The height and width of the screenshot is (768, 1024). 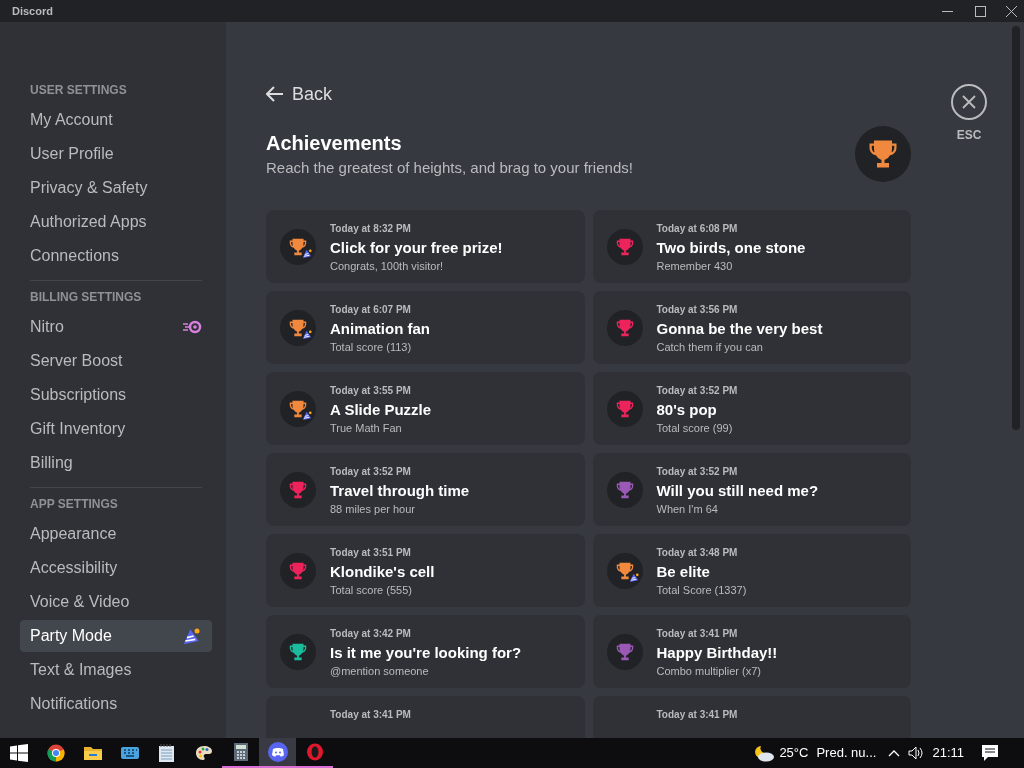 What do you see at coordinates (380, 329) in the screenshot?
I see `achievement-title: Animation fan` at bounding box center [380, 329].